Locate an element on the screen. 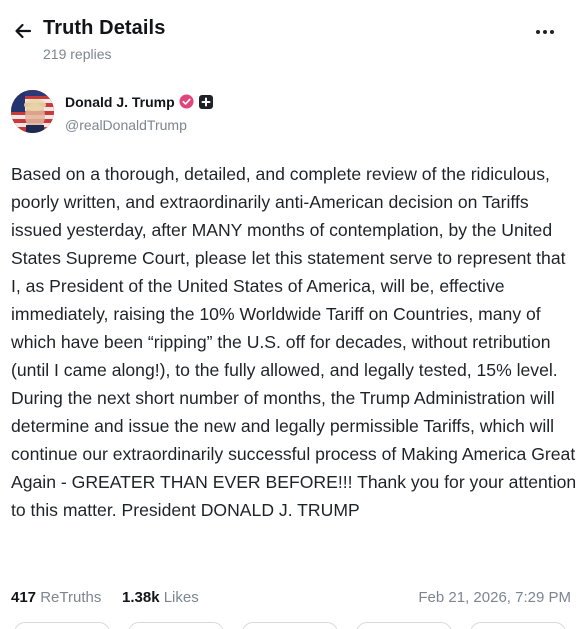 The width and height of the screenshot is (588, 629). retruth-action-button is located at coordinates (176, 625).